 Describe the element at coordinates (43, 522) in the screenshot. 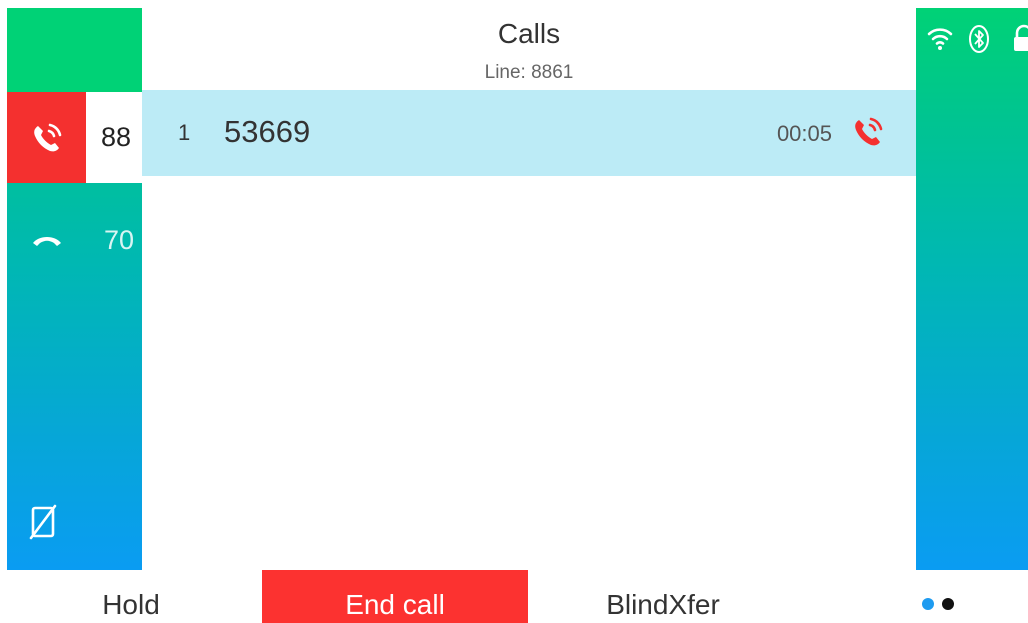

I see `do-not-disturb-icon` at that location.